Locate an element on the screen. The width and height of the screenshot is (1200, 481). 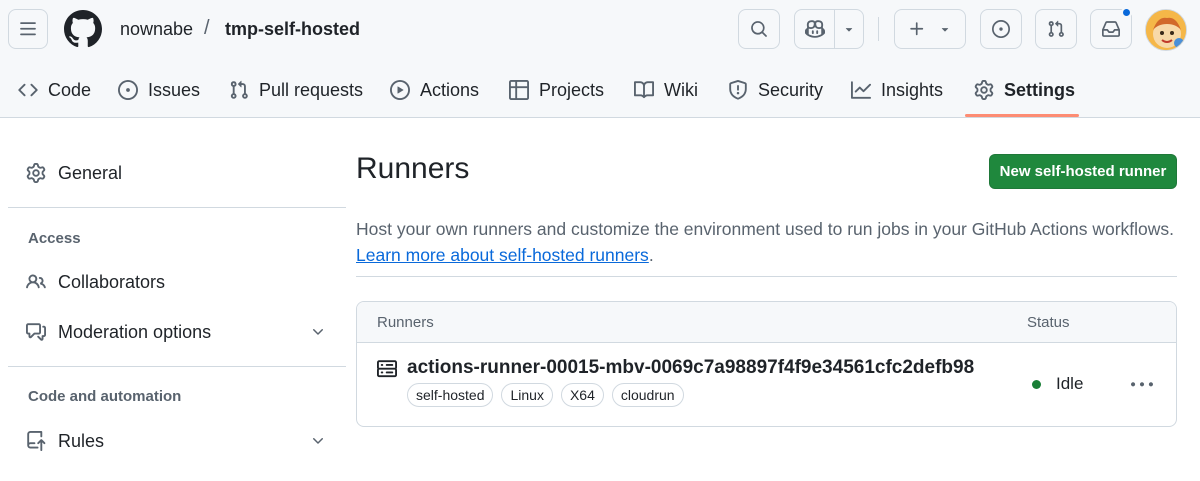
new-self-hosted-runner-button: New self-hosted runner is located at coordinates (1083, 171).